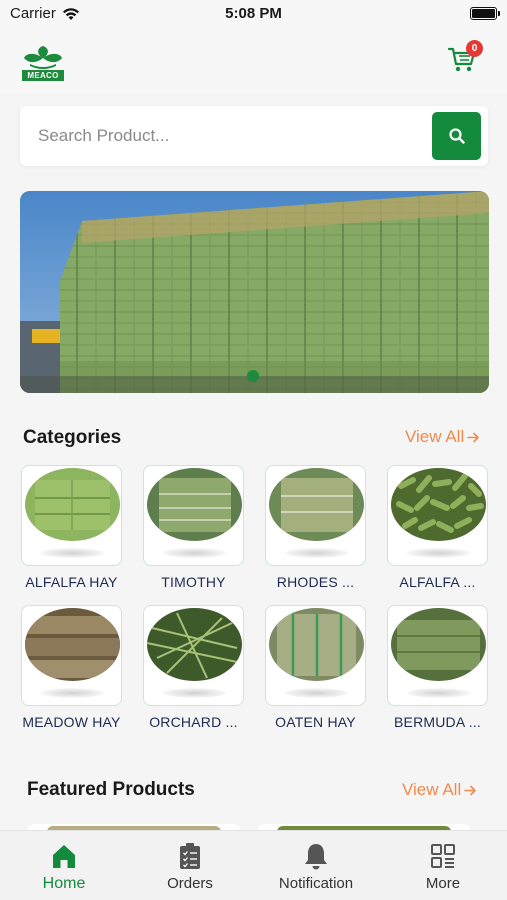  I want to click on tab-label: Home, so click(64, 883).